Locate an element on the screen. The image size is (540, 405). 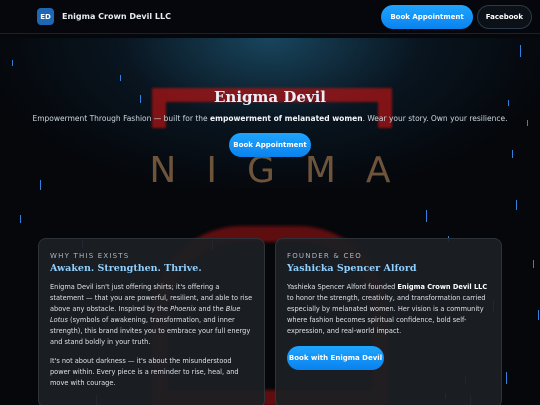
hero-book-appointment-button: Book Appointment is located at coordinates (270, 145).